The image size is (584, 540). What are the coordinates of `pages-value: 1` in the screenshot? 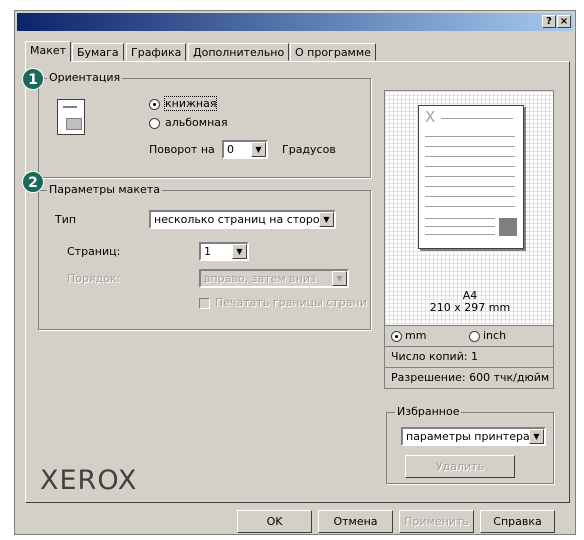 It's located at (207, 251).